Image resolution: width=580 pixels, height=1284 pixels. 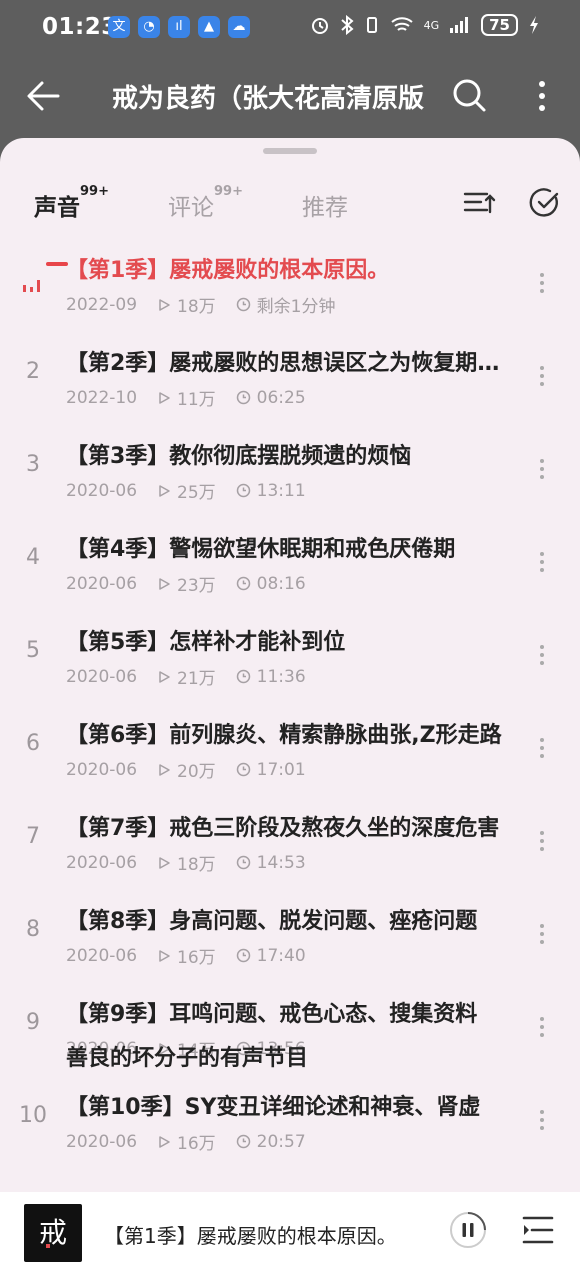 I want to click on now-playing-icon, so click(x=31, y=286).